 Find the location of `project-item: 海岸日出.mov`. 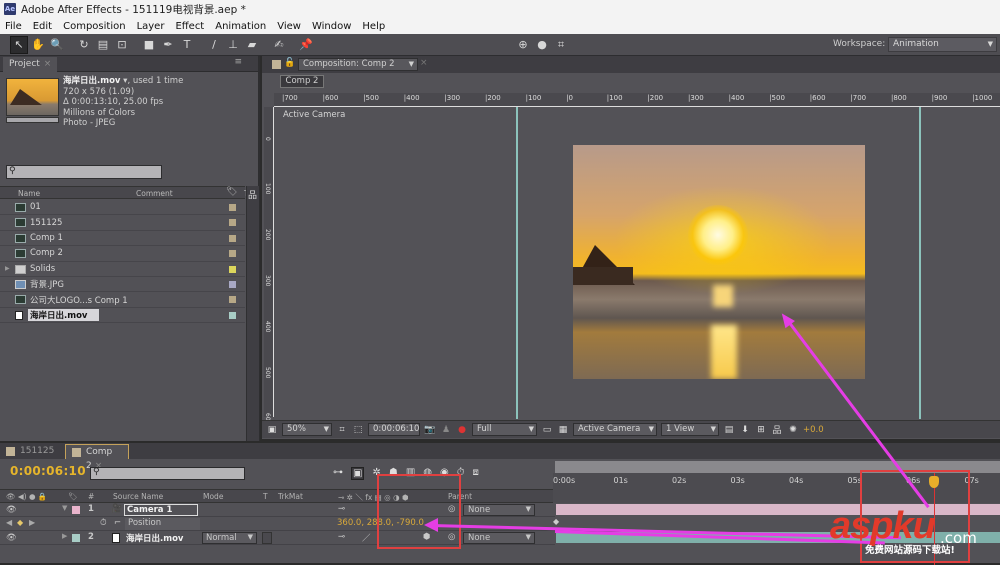

project-item: 海岸日出.mov is located at coordinates (122, 316).